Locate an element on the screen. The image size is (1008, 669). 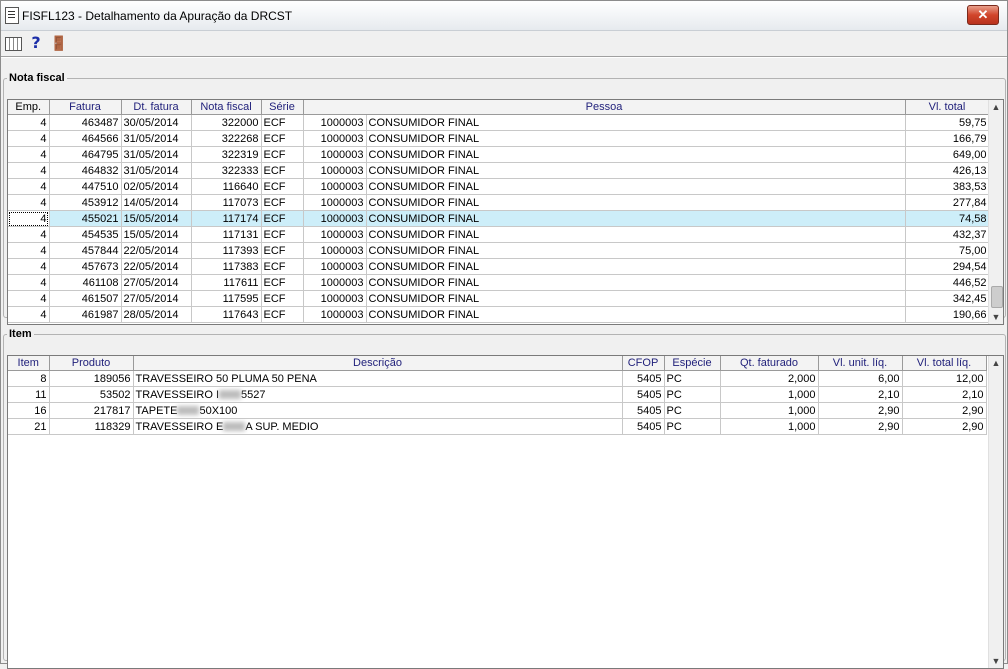
cell-fatura: 464832 is located at coordinates (85, 170).